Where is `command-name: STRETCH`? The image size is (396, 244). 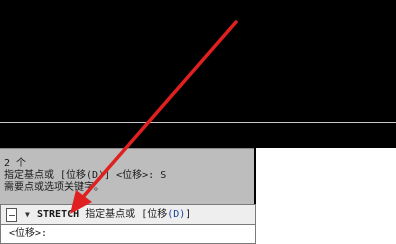
command-name: STRETCH is located at coordinates (58, 214).